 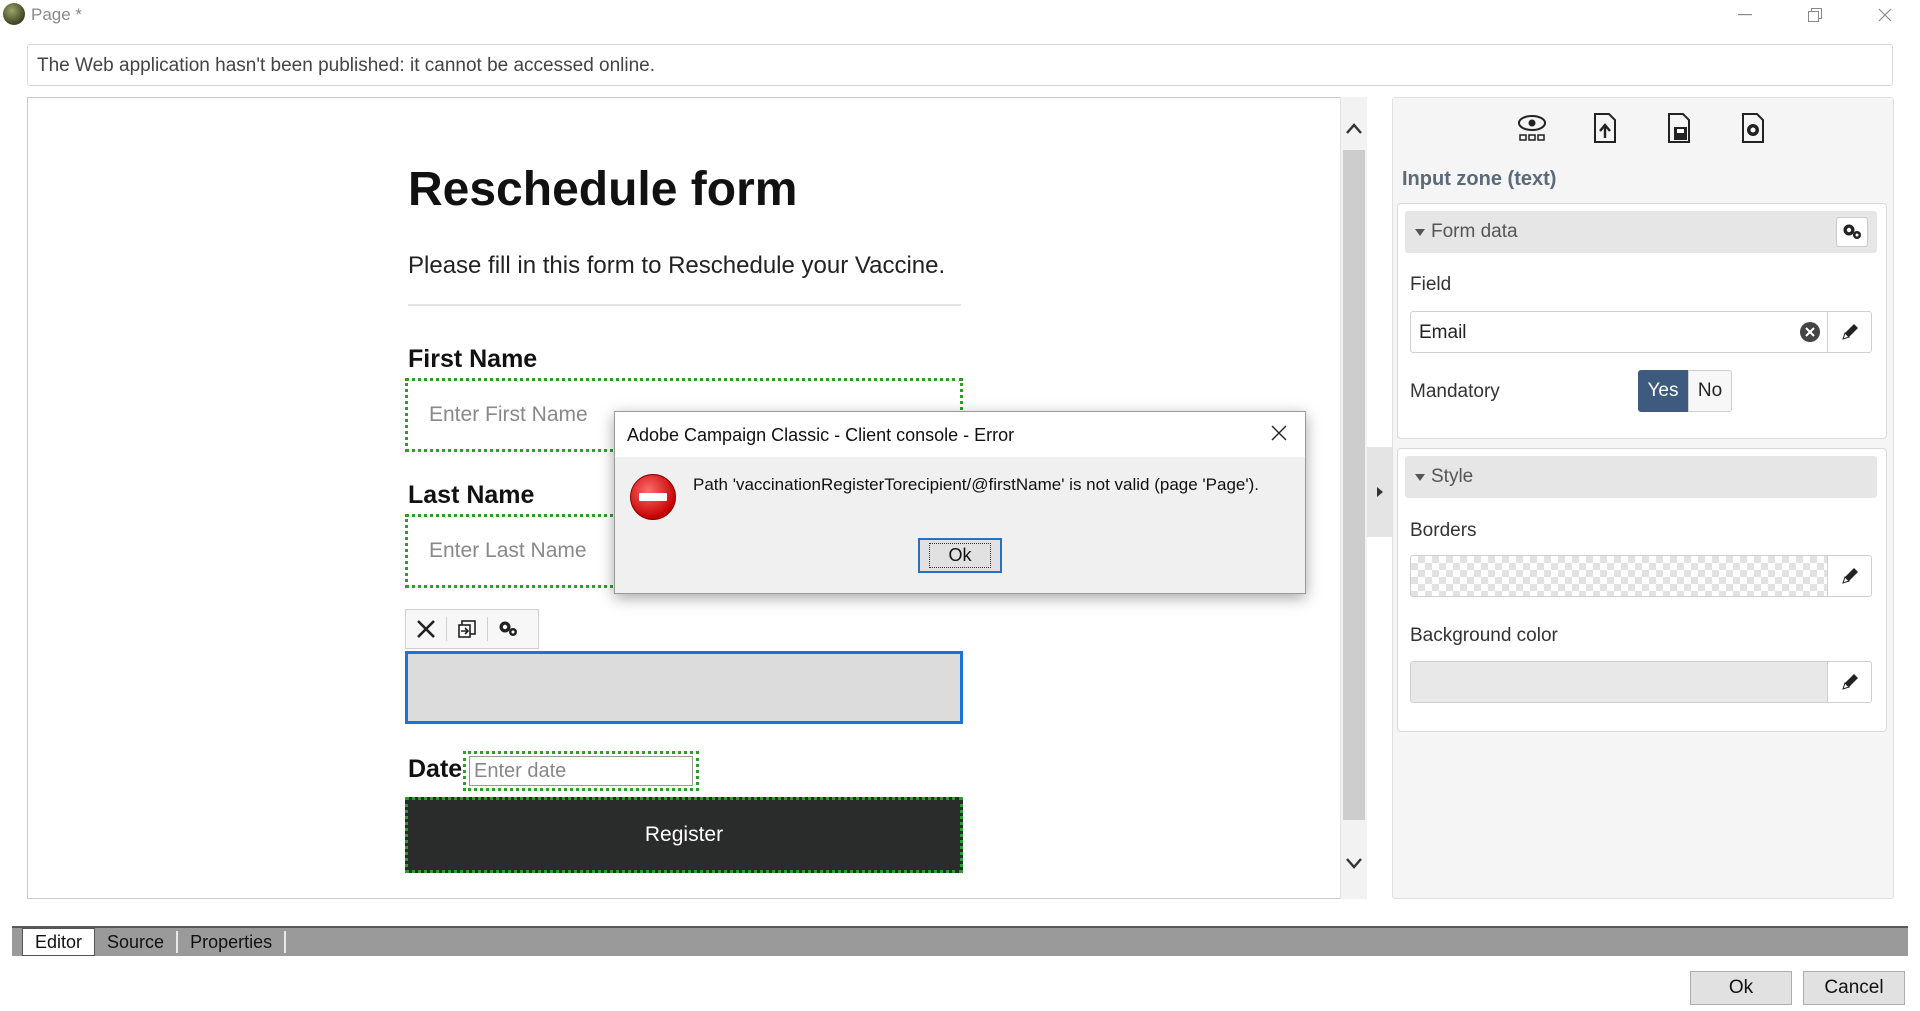 I want to click on restore-icon, so click(x=1815, y=15).